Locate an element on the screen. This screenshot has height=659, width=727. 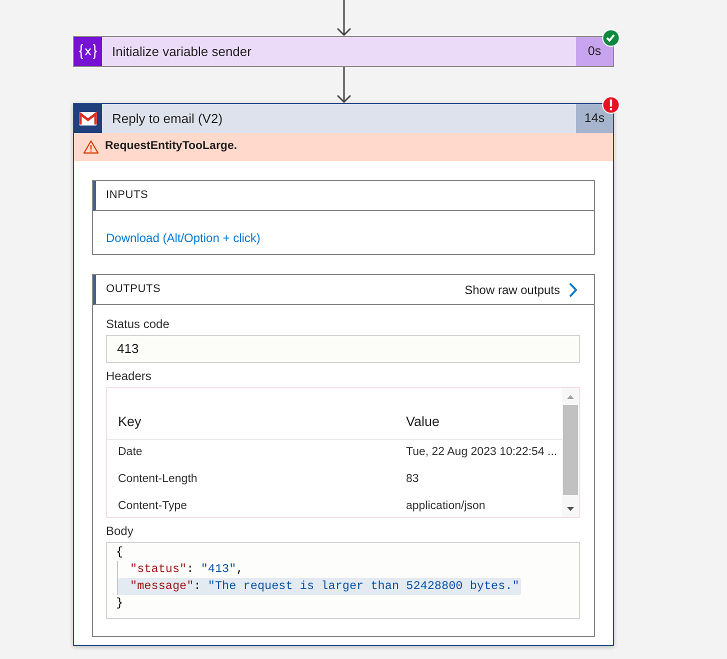
column-header: Key is located at coordinates (251, 422).